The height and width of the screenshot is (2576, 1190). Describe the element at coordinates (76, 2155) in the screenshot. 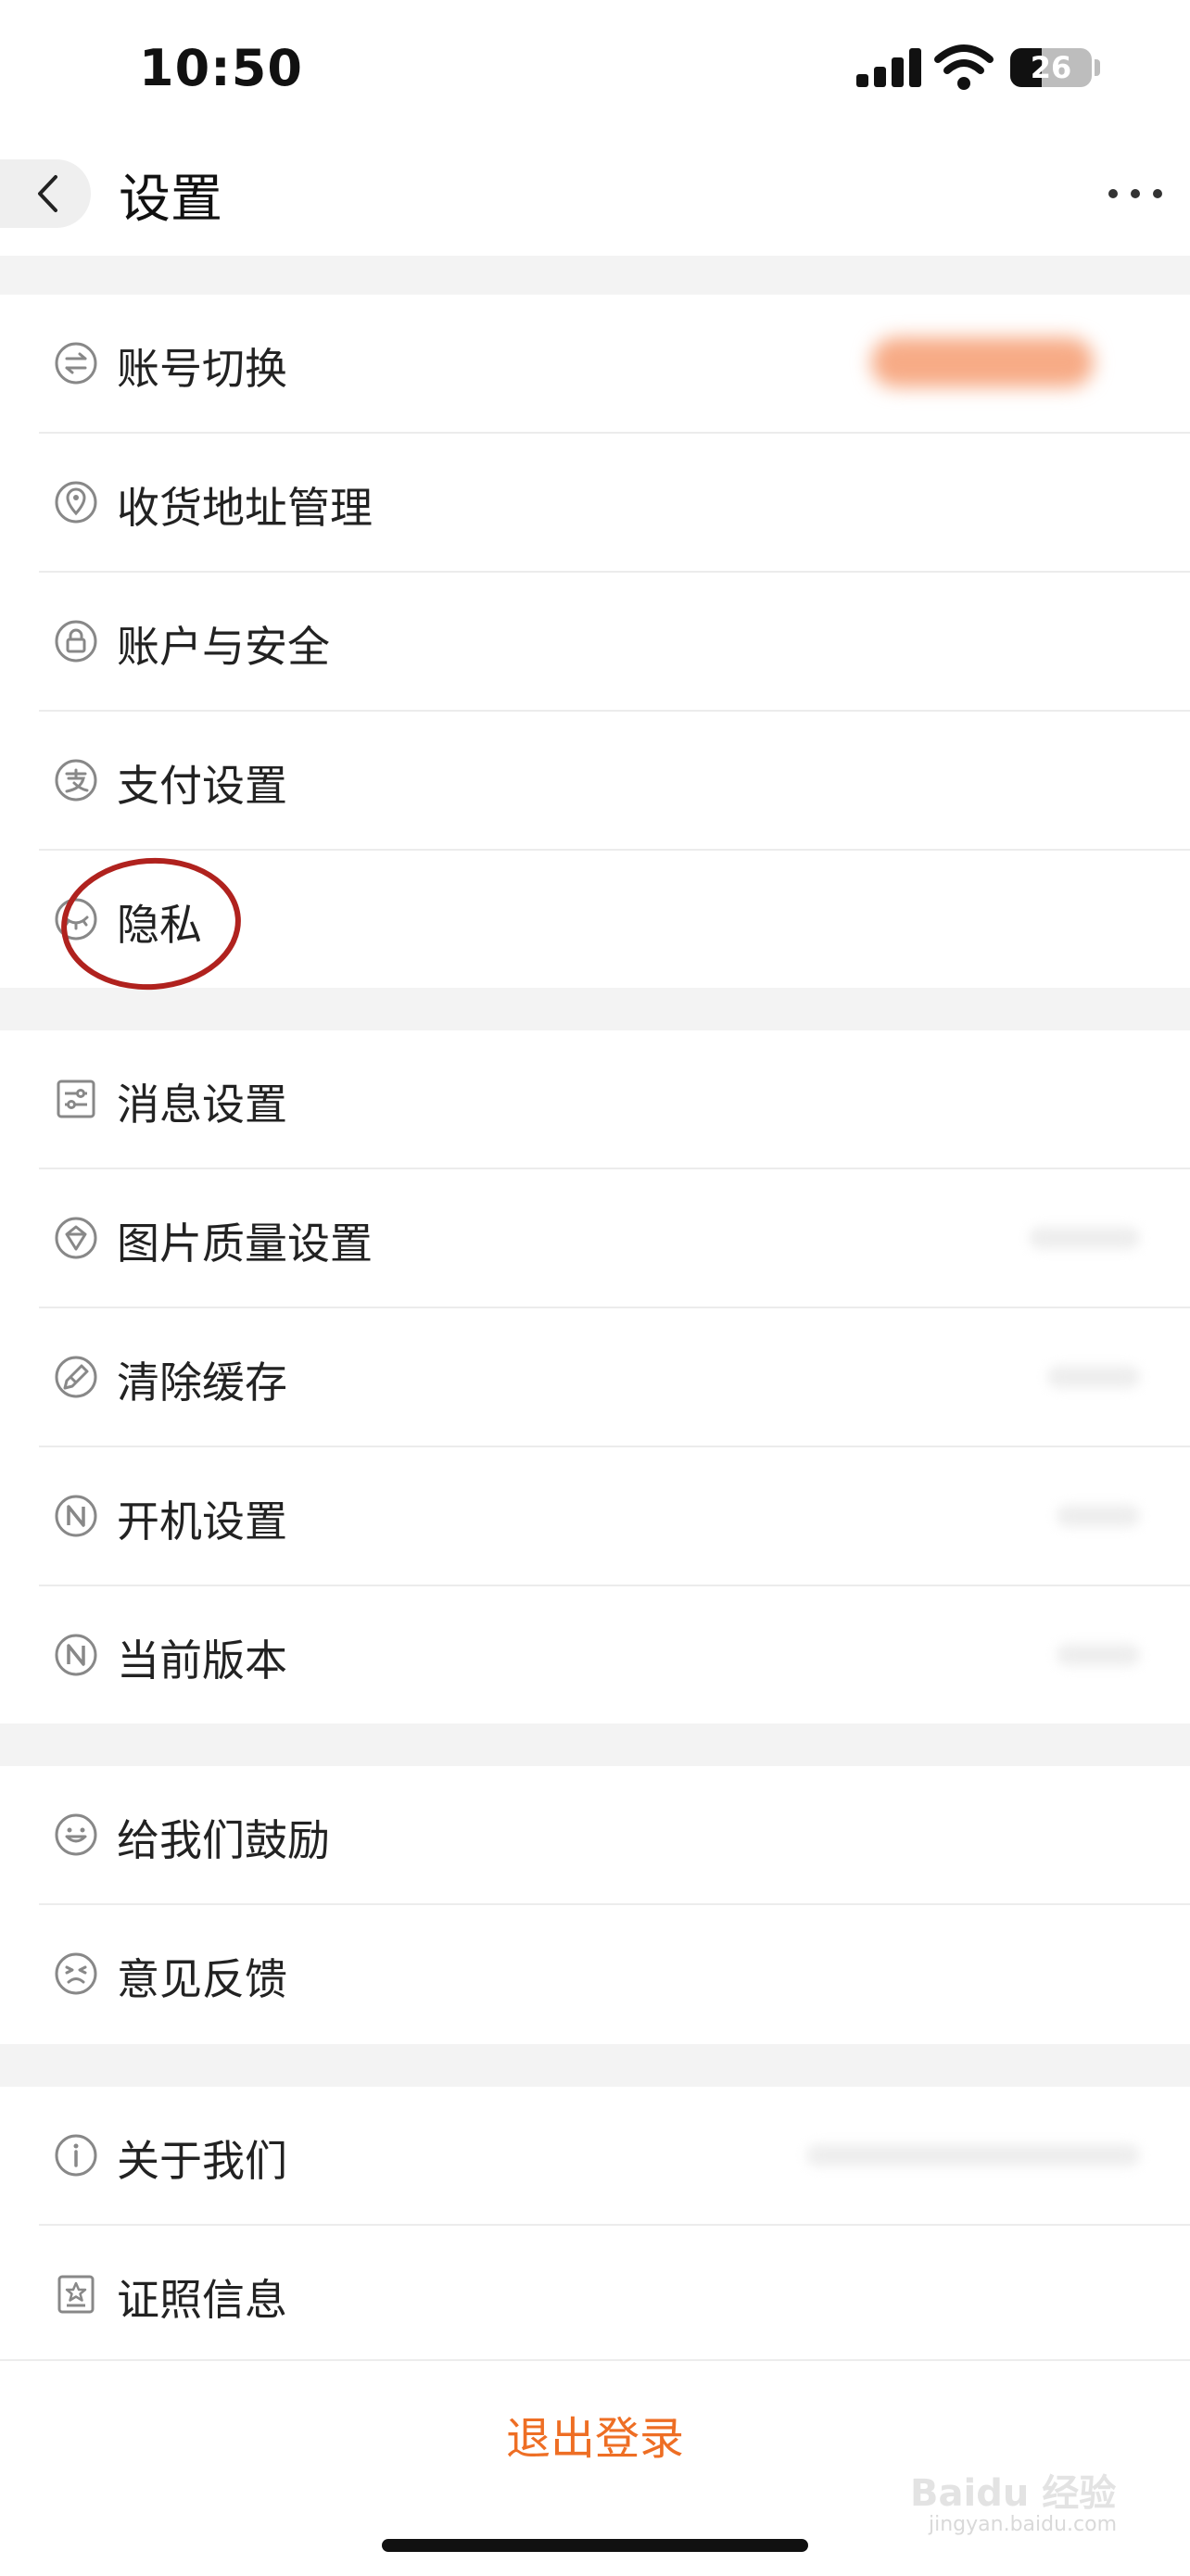

I see `info-icon` at that location.